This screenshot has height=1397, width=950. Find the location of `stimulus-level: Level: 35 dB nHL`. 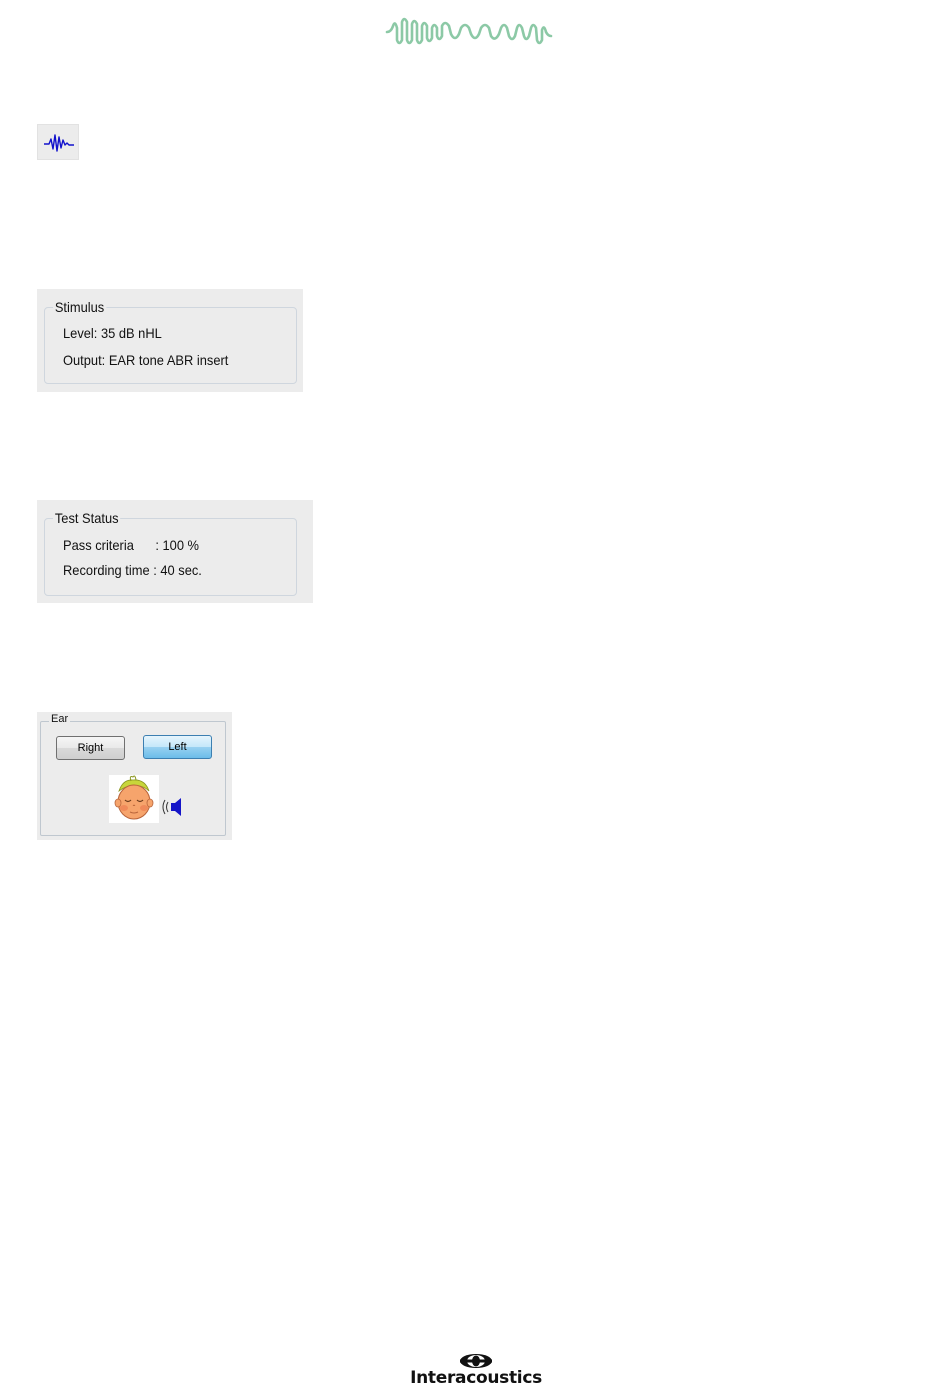

stimulus-level: Level: 35 dB nHL is located at coordinates (112, 333).